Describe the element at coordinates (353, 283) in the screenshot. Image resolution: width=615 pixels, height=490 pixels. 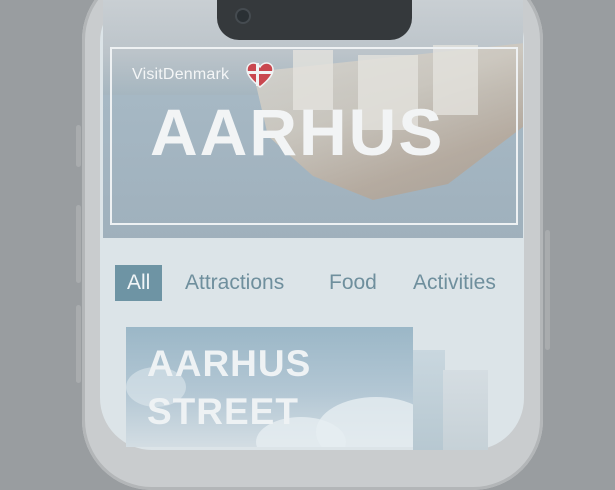
I see `tab-food: Food` at that location.